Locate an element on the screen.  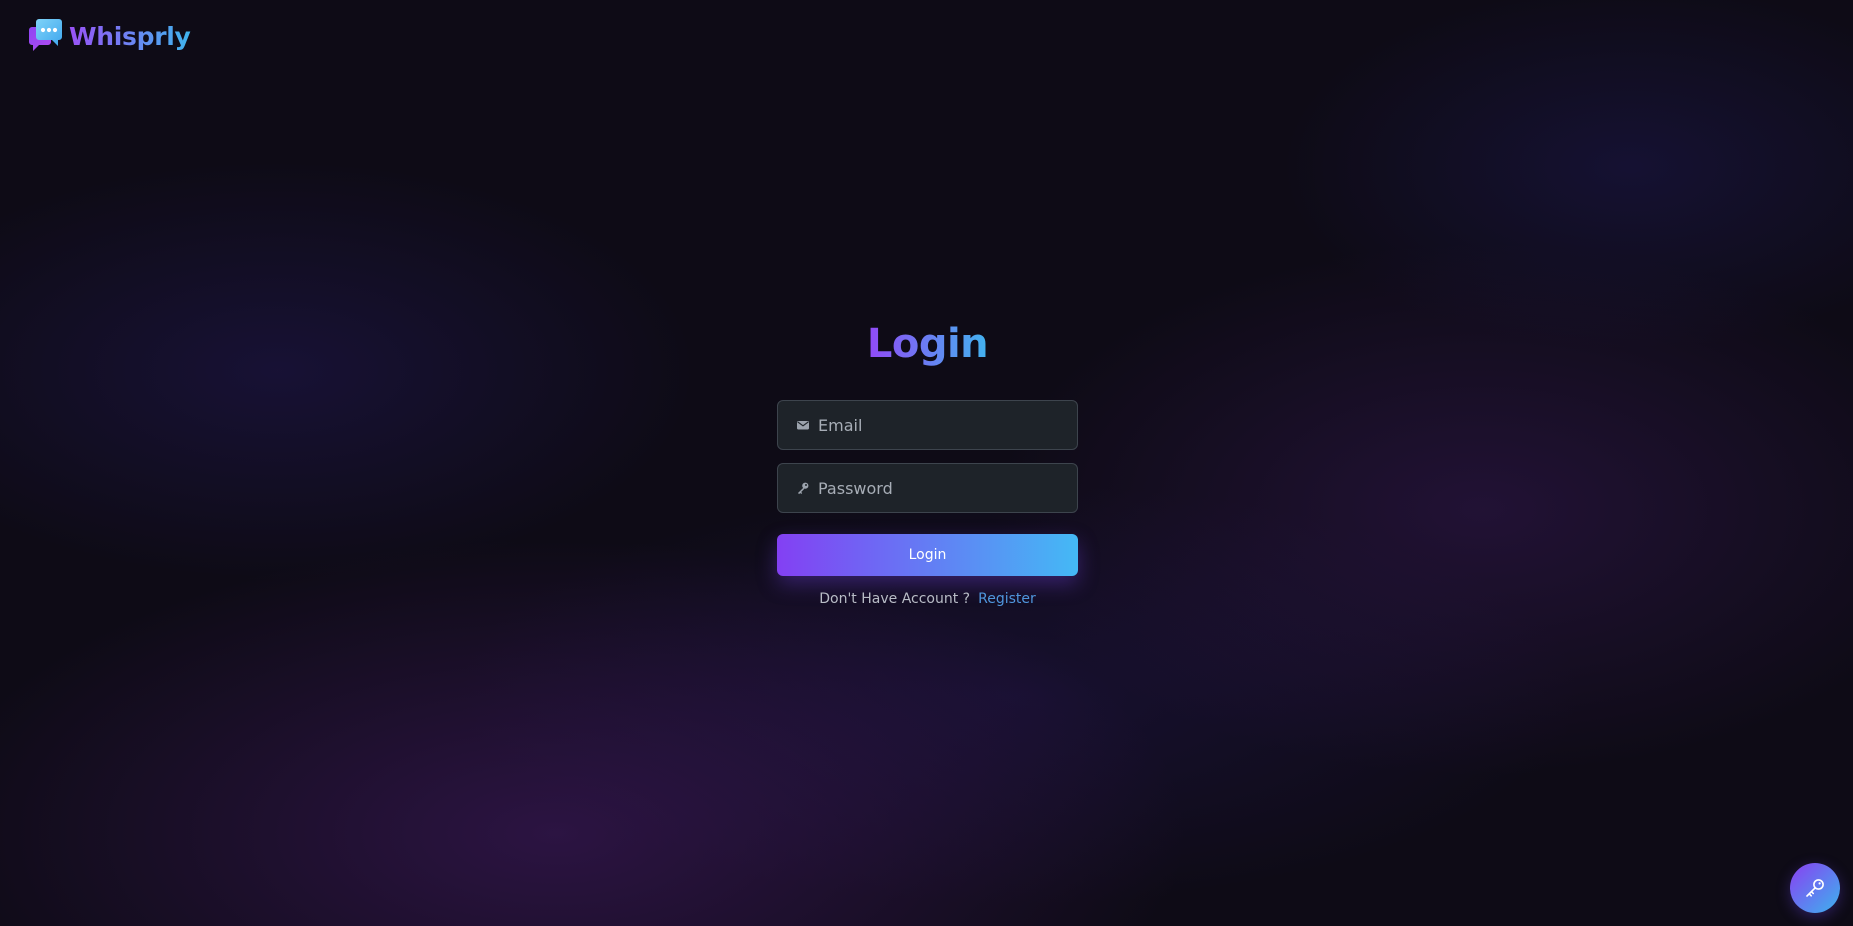
password-input is located at coordinates (947, 488).